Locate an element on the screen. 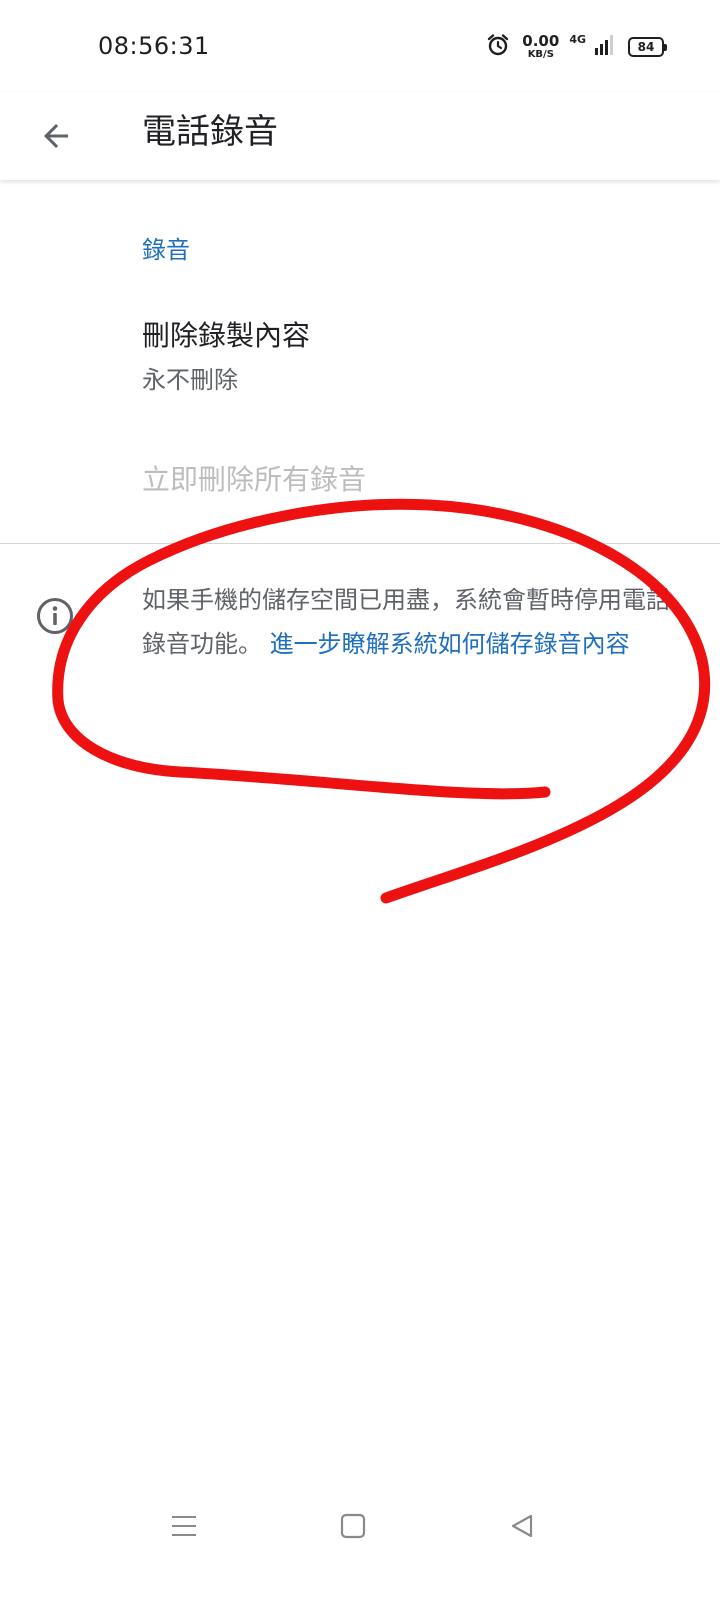  delete-all-recordings-setting: 立即刪除所有錄音 is located at coordinates (360, 476).